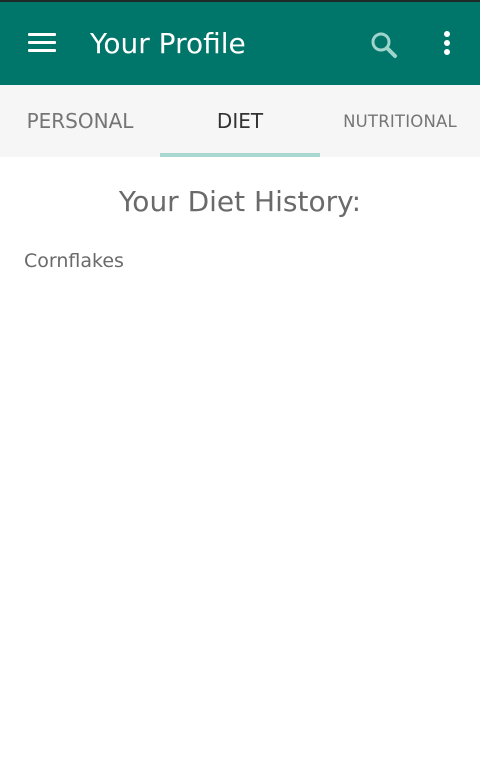 The height and width of the screenshot is (763, 480). Describe the element at coordinates (80, 121) in the screenshot. I see `tab-personal: PERSONAL` at that location.